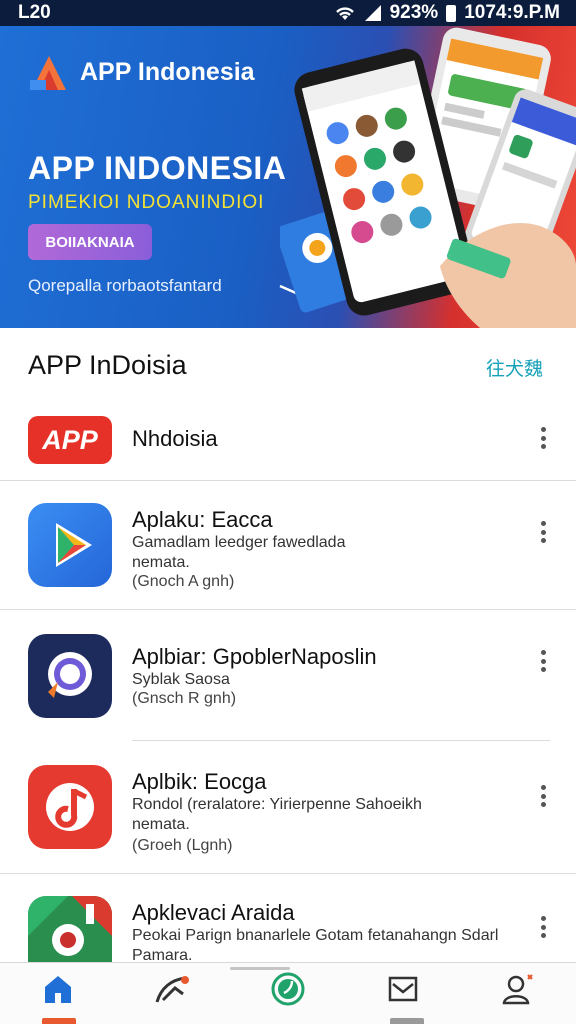  What do you see at coordinates (254, 656) in the screenshot?
I see `app-name: Aplbiar: GpoblerNaposlin` at bounding box center [254, 656].